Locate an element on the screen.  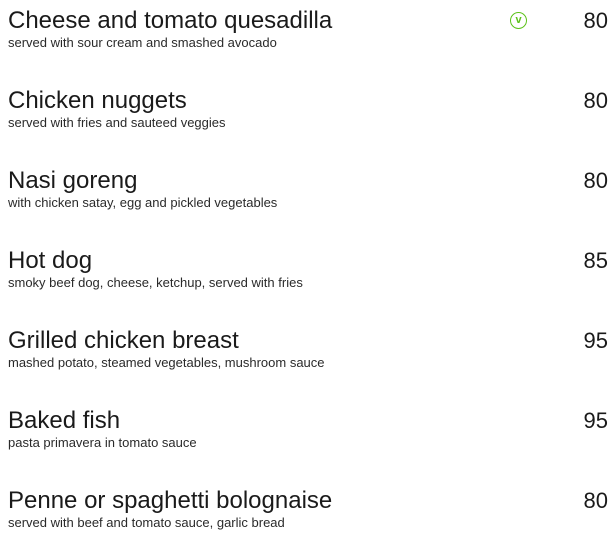
item-name: Nasi goreng is located at coordinates (73, 180).